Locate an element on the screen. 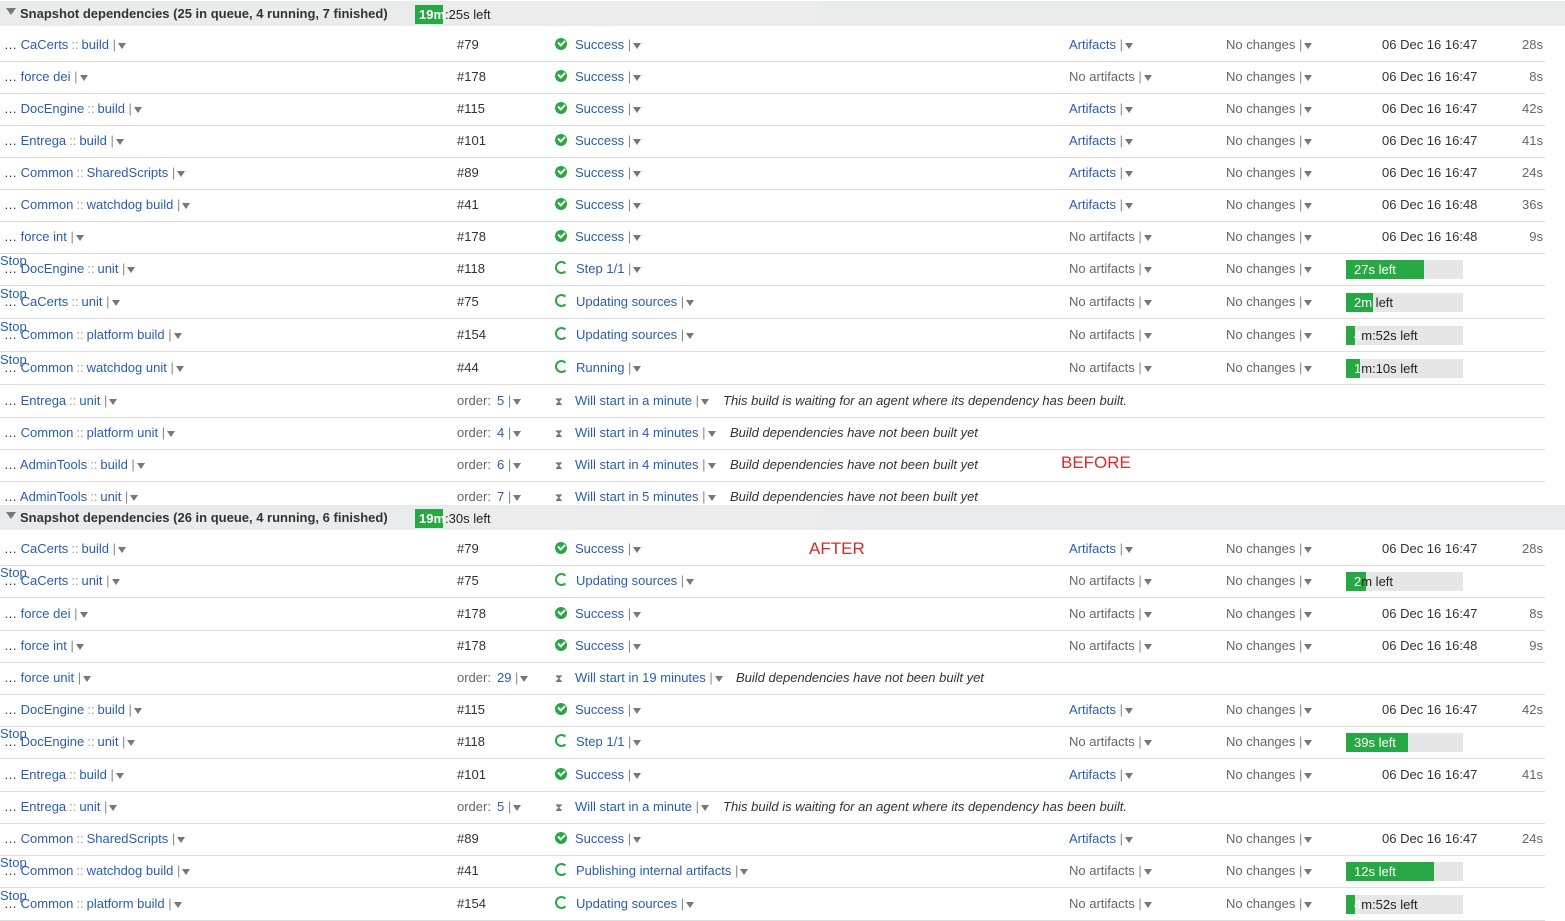  status-link: Step 1/1 is located at coordinates (600, 268).